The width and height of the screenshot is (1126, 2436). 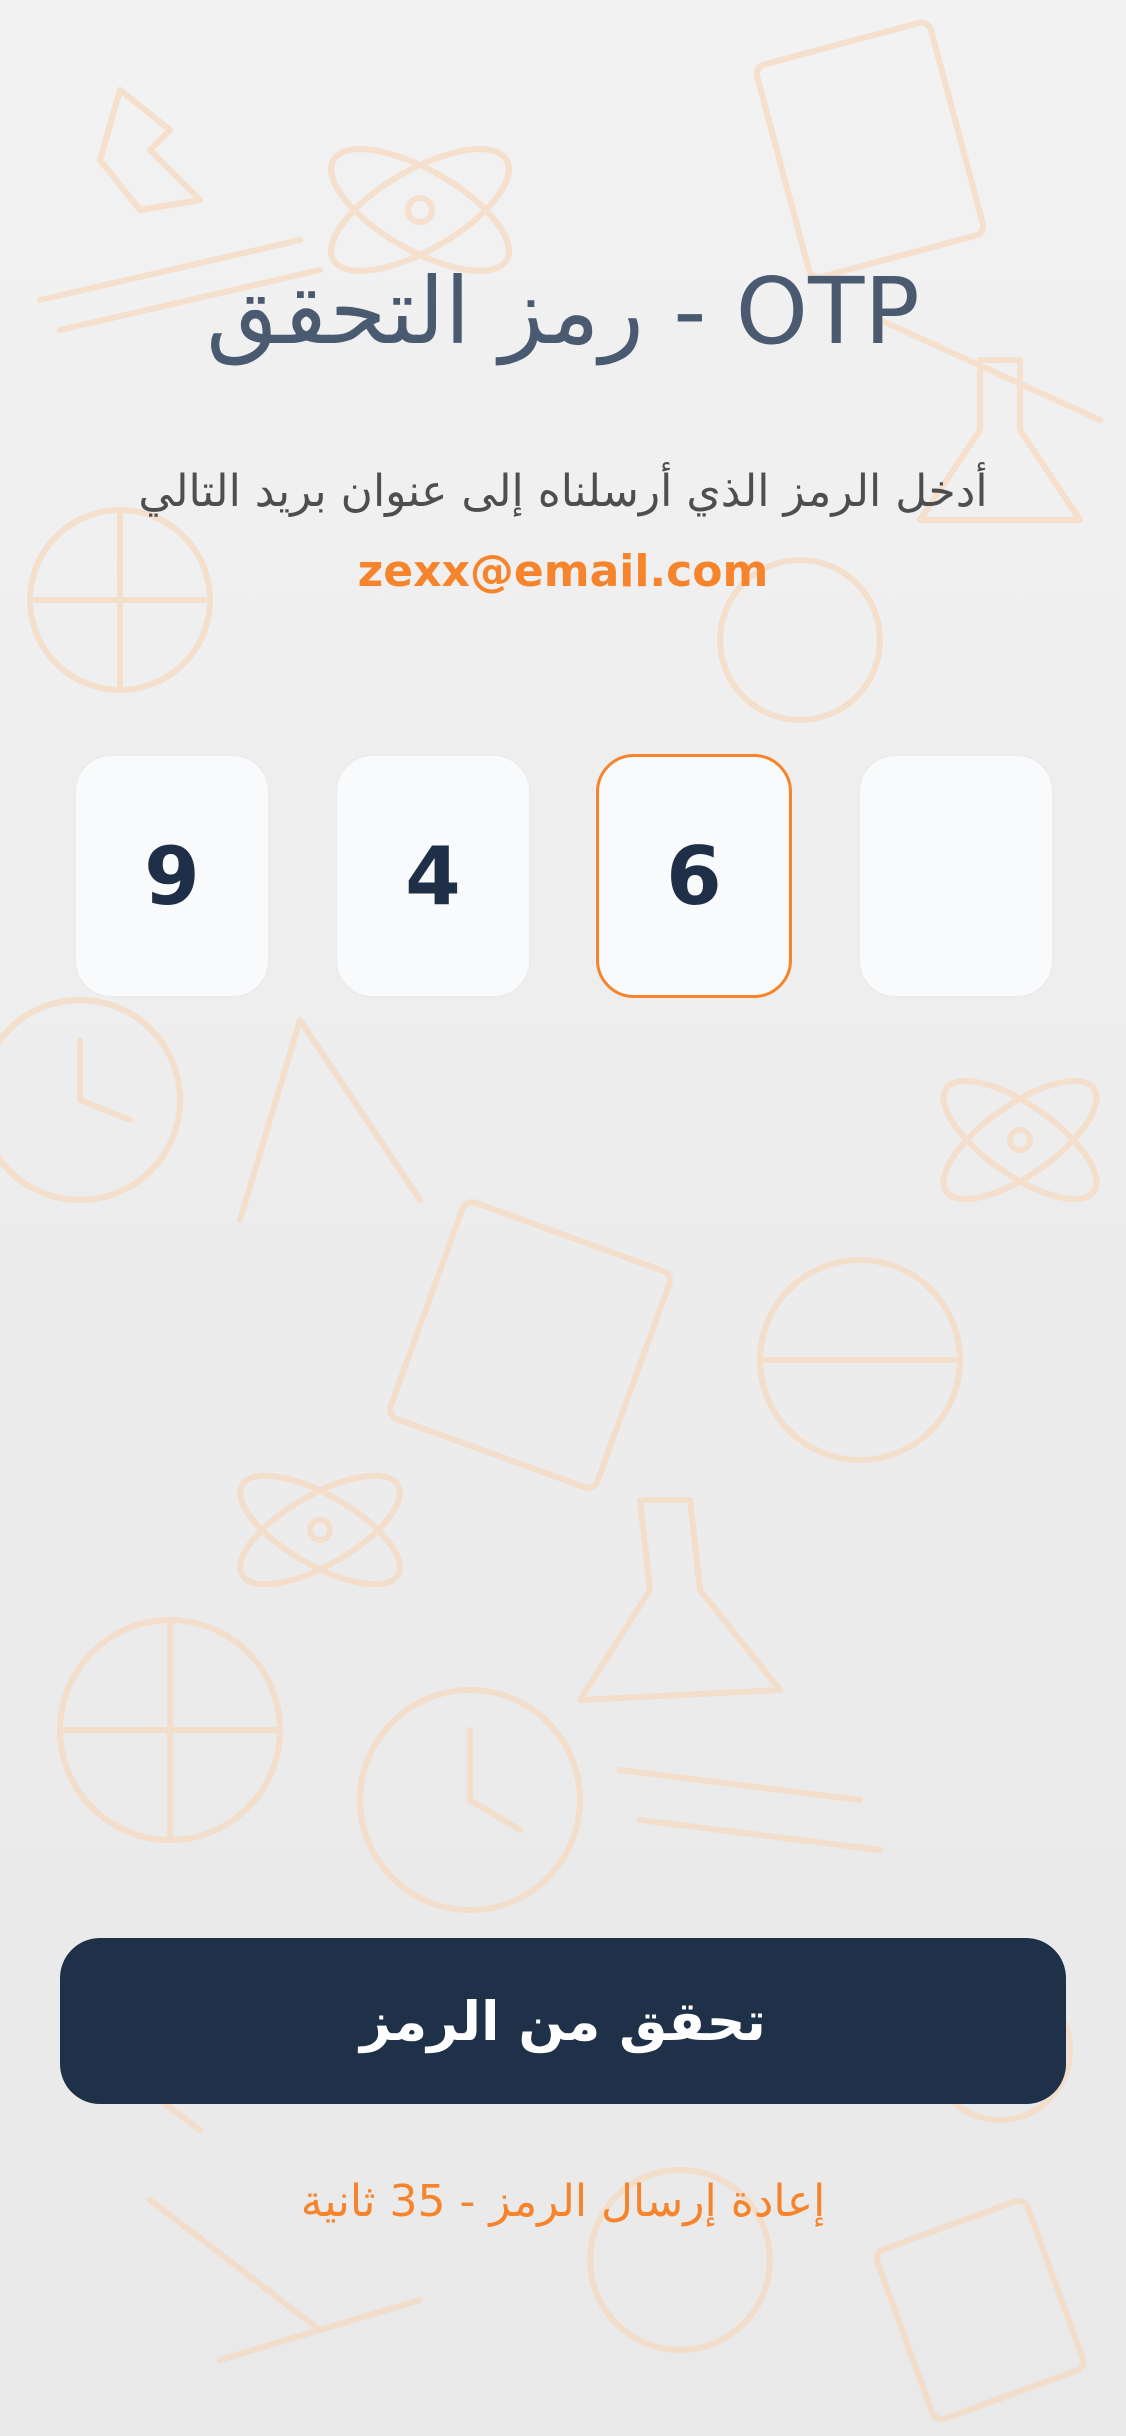 What do you see at coordinates (433, 876) in the screenshot?
I see `otp-digit-2: 4` at bounding box center [433, 876].